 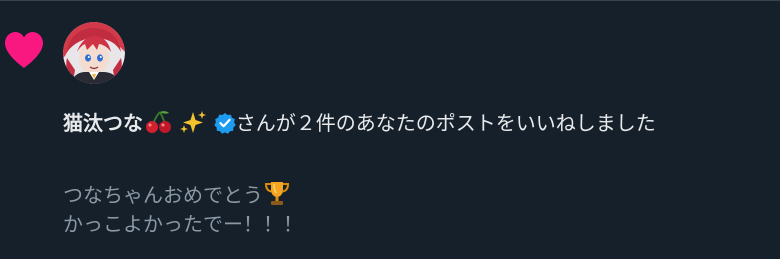 What do you see at coordinates (183, 224) in the screenshot?
I see `post-text-line-2: かっこよかったでー！！！` at bounding box center [183, 224].